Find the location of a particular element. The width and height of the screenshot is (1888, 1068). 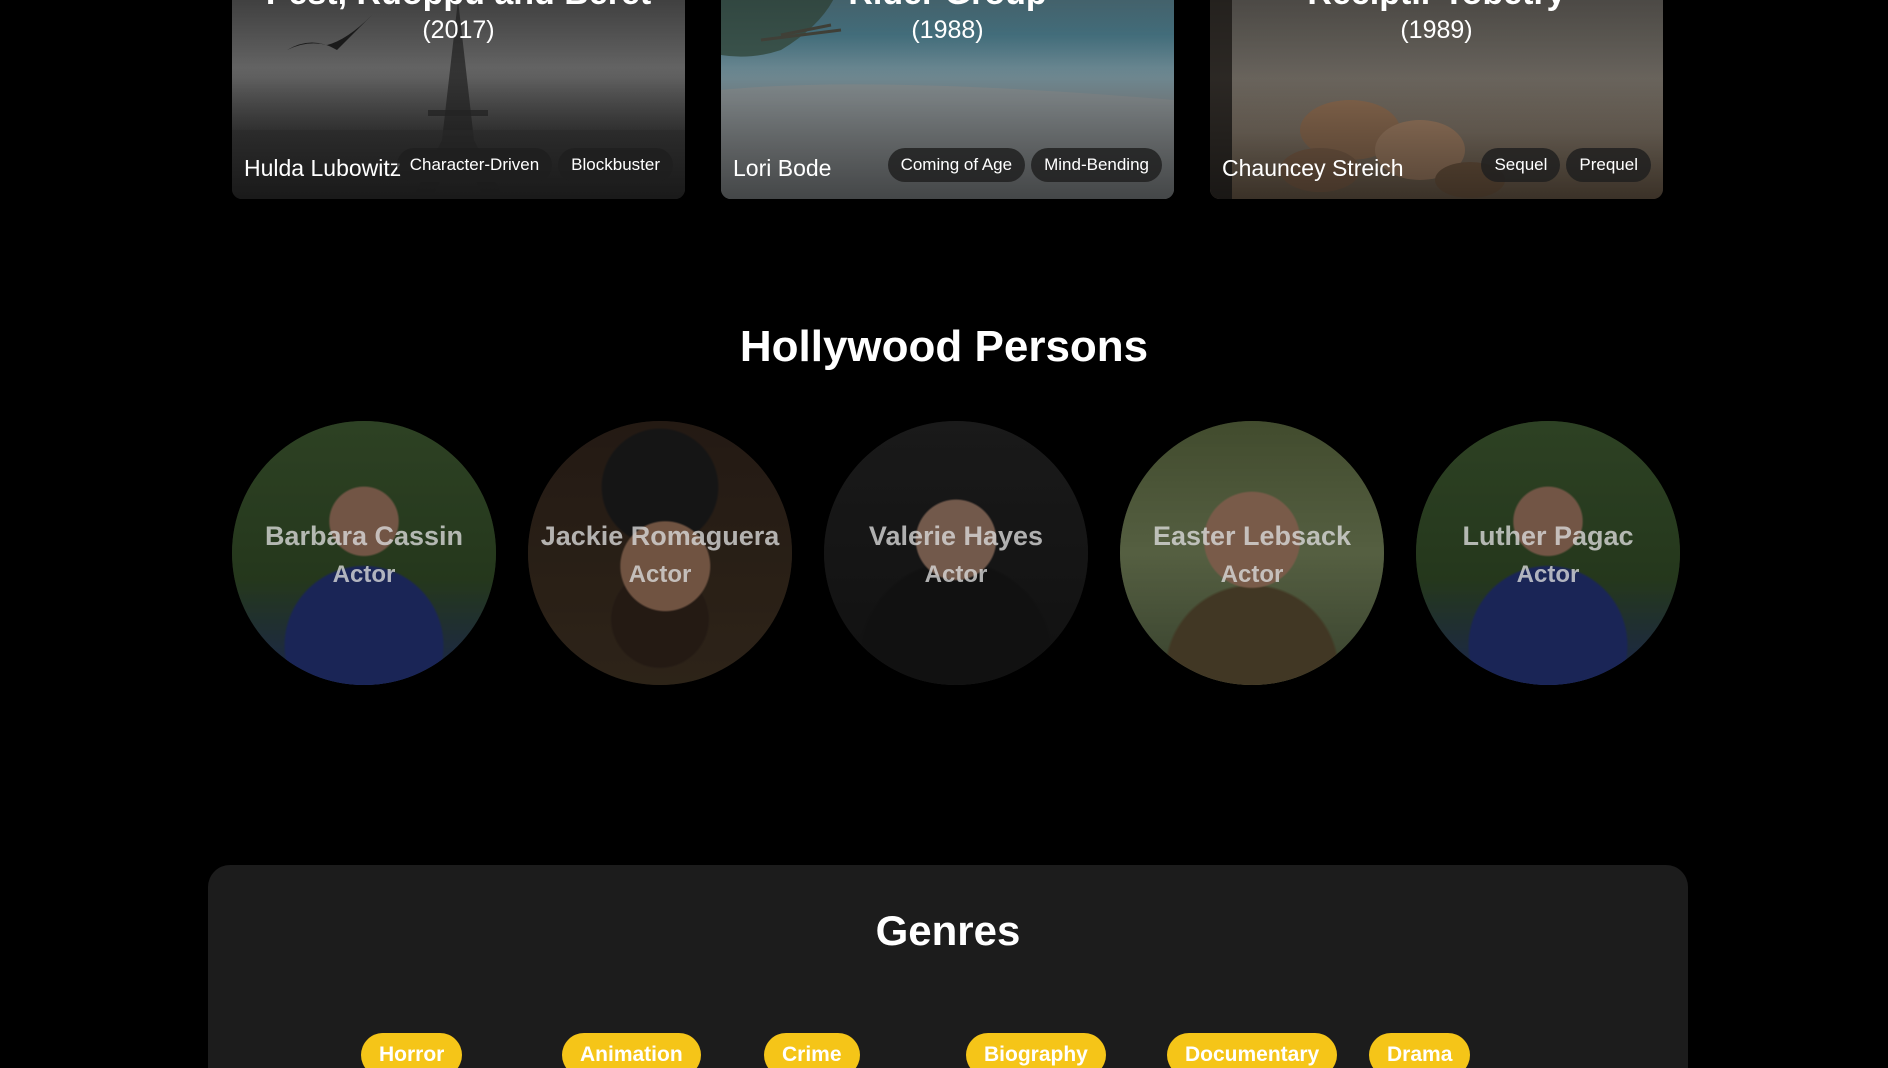

person-card: Luther Pagac Actor is located at coordinates (1548, 553).